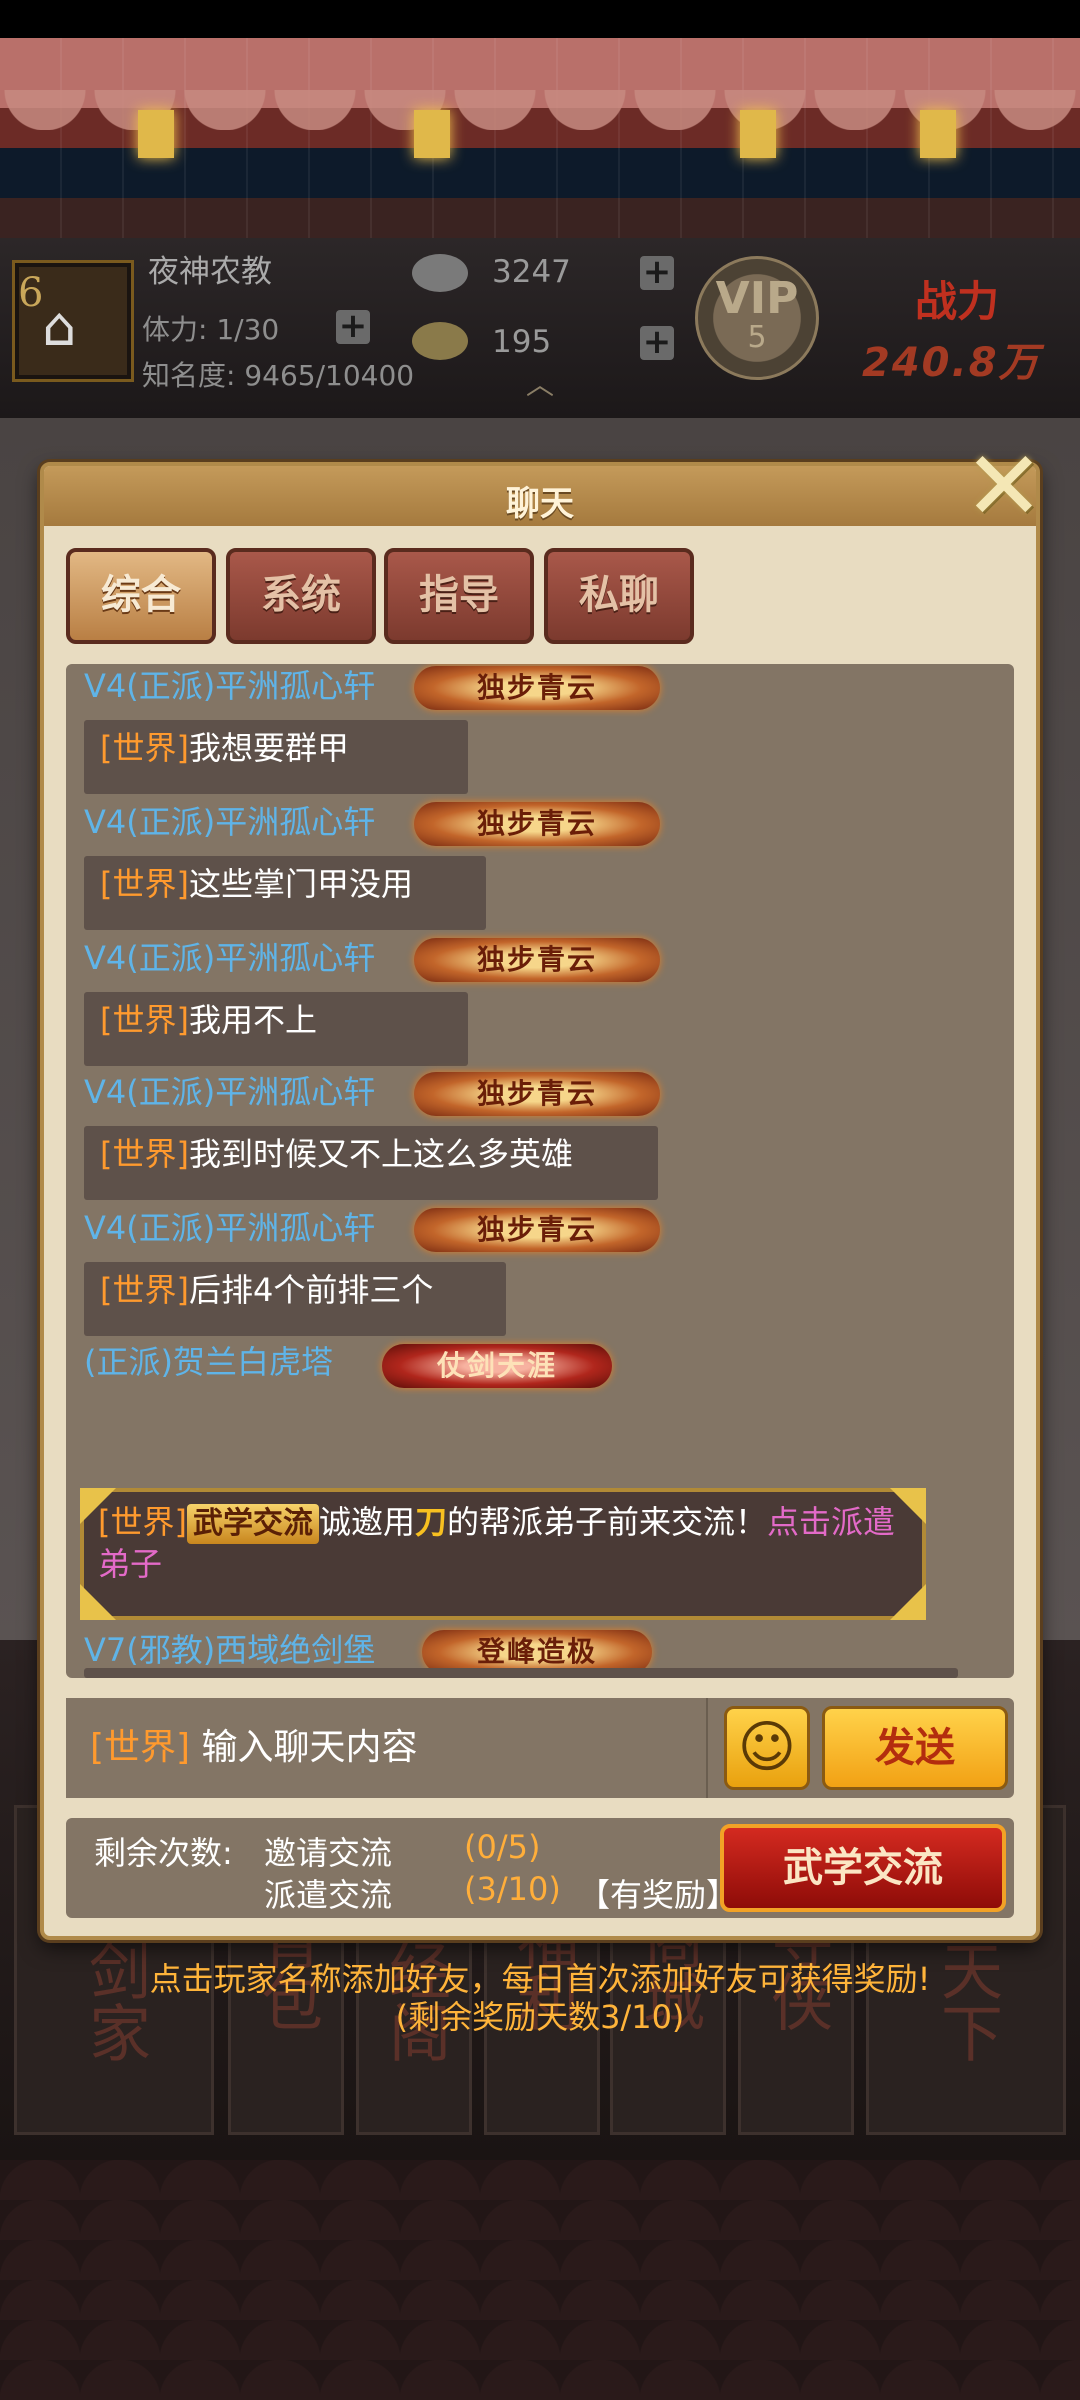 This screenshot has height=2400, width=1080. What do you see at coordinates (757, 337) in the screenshot?
I see `vip-level: 5` at bounding box center [757, 337].